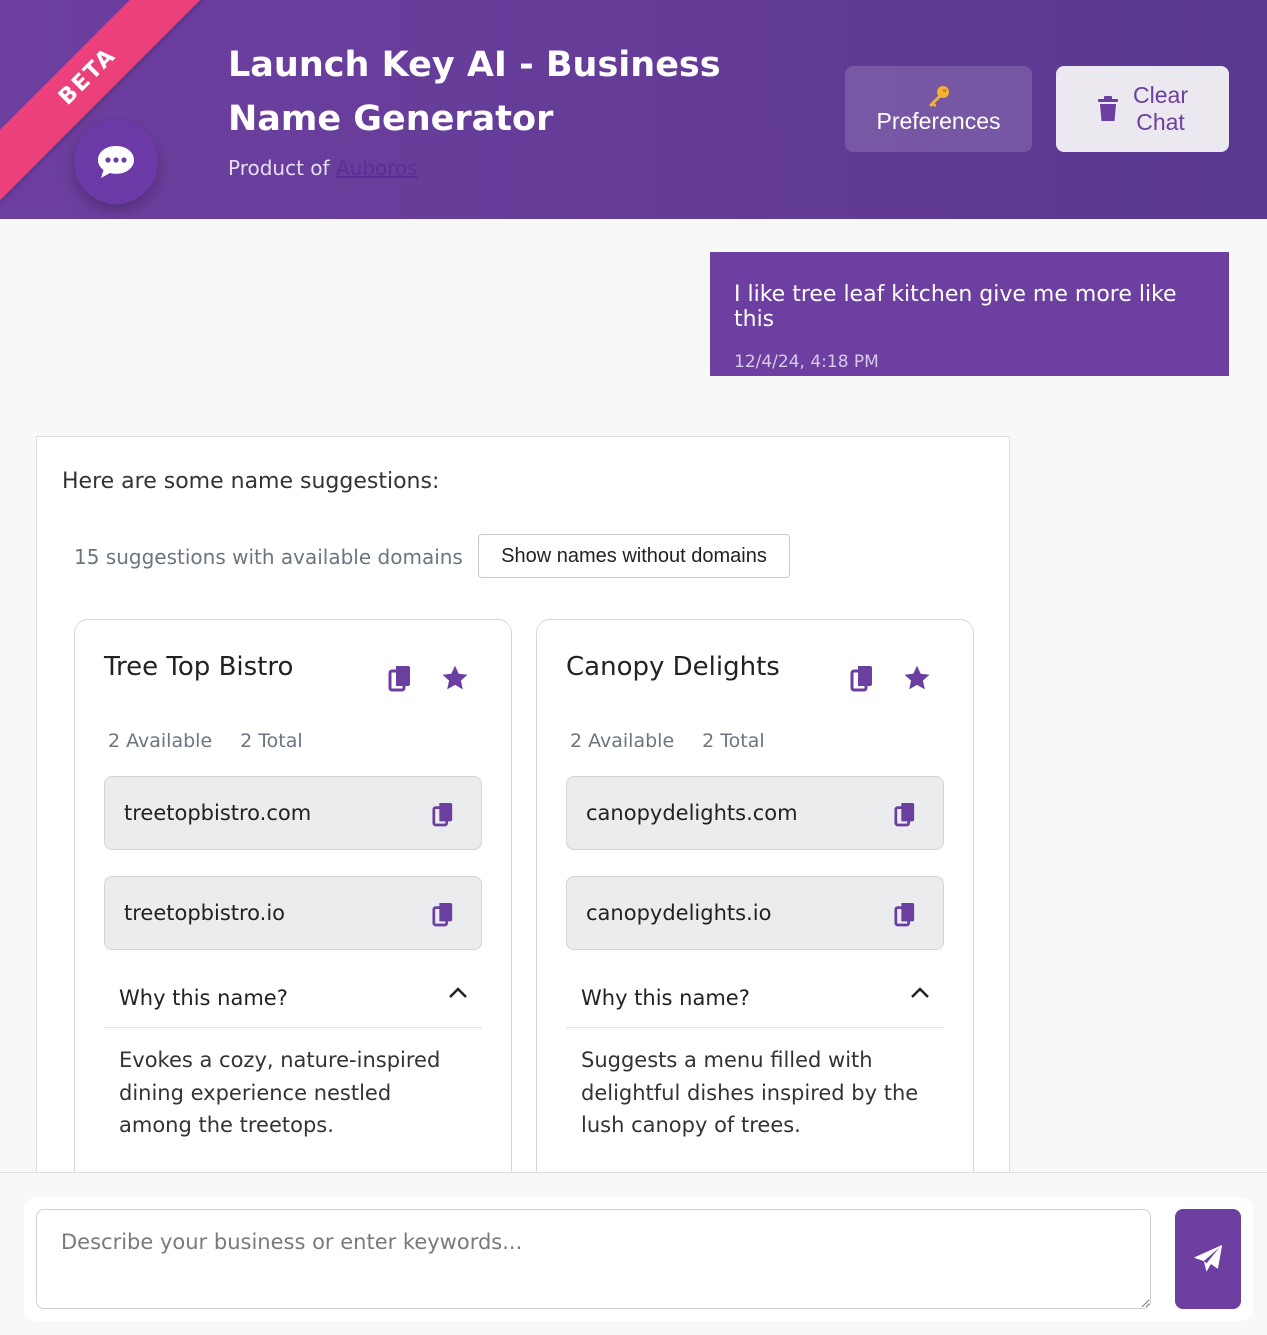  I want to click on domain-item: canopydelights.com, so click(755, 813).